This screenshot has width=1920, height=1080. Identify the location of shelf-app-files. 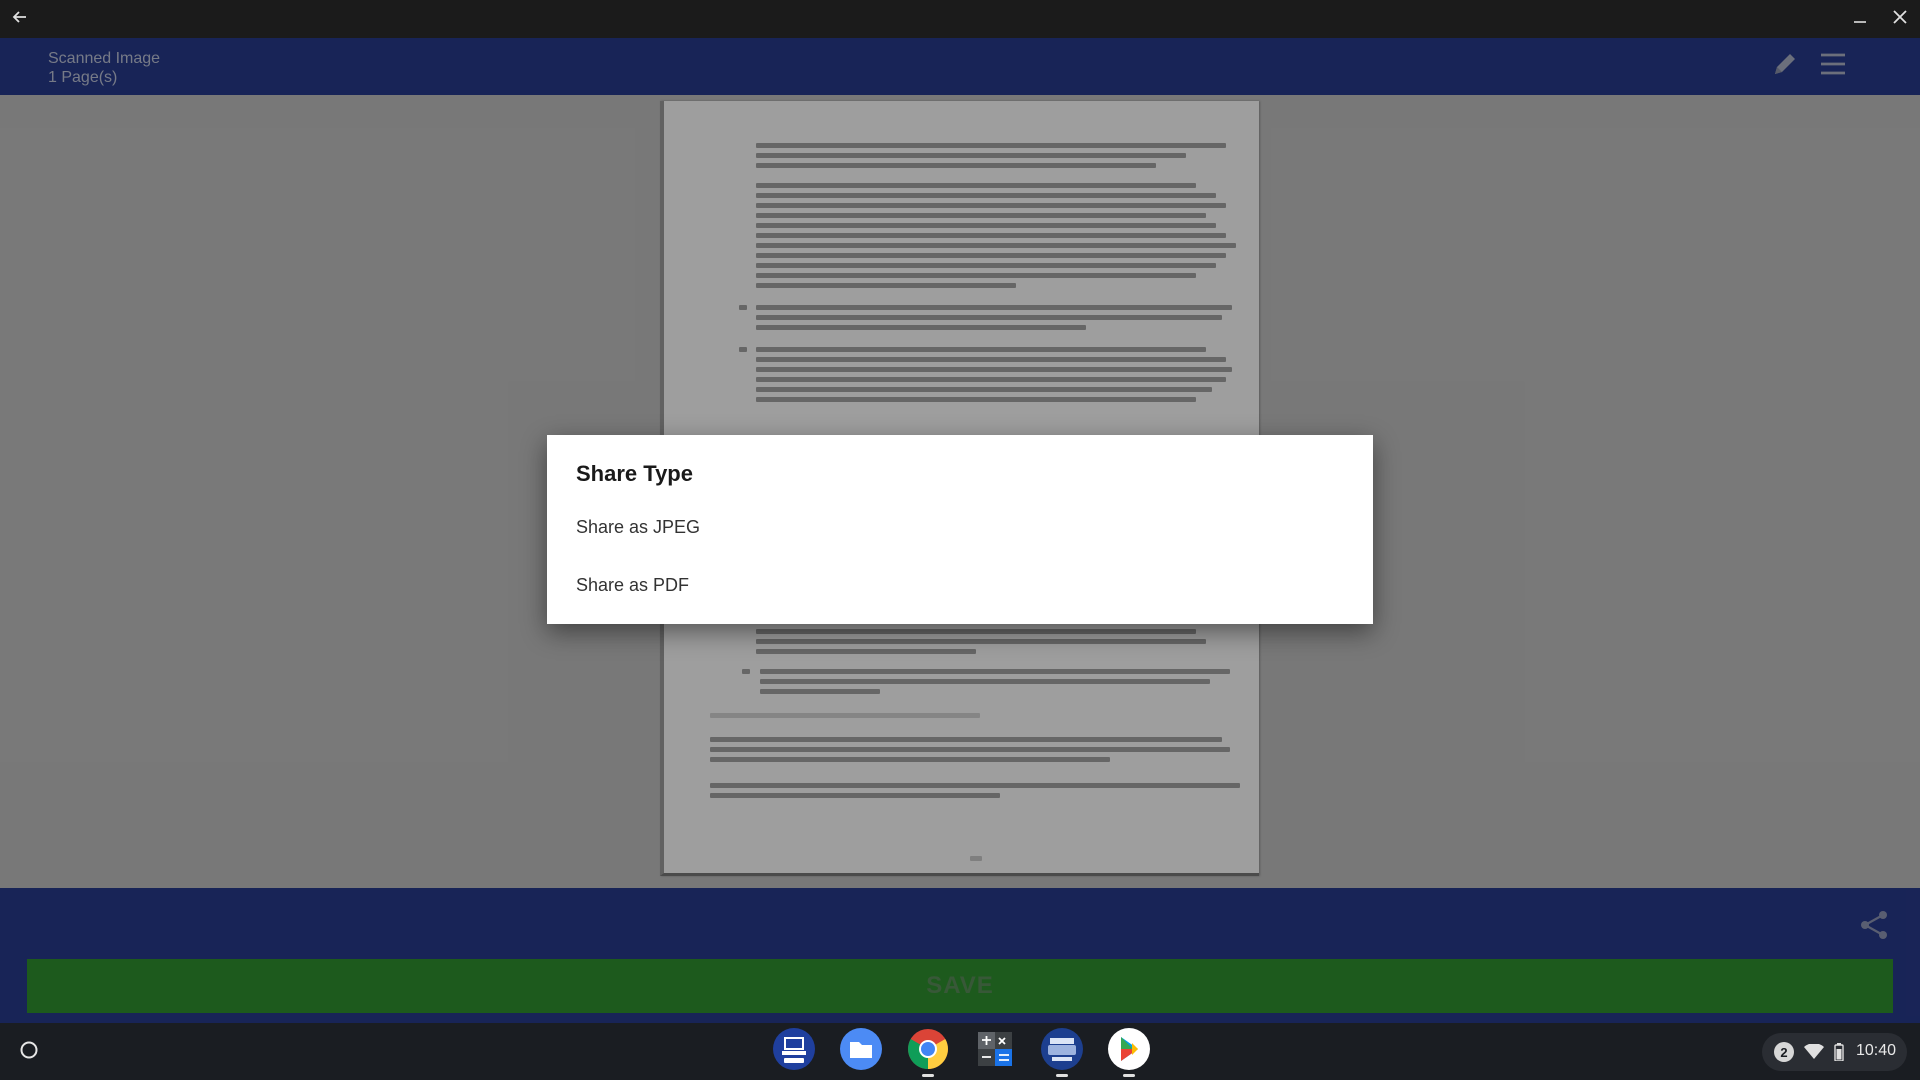
(861, 1051).